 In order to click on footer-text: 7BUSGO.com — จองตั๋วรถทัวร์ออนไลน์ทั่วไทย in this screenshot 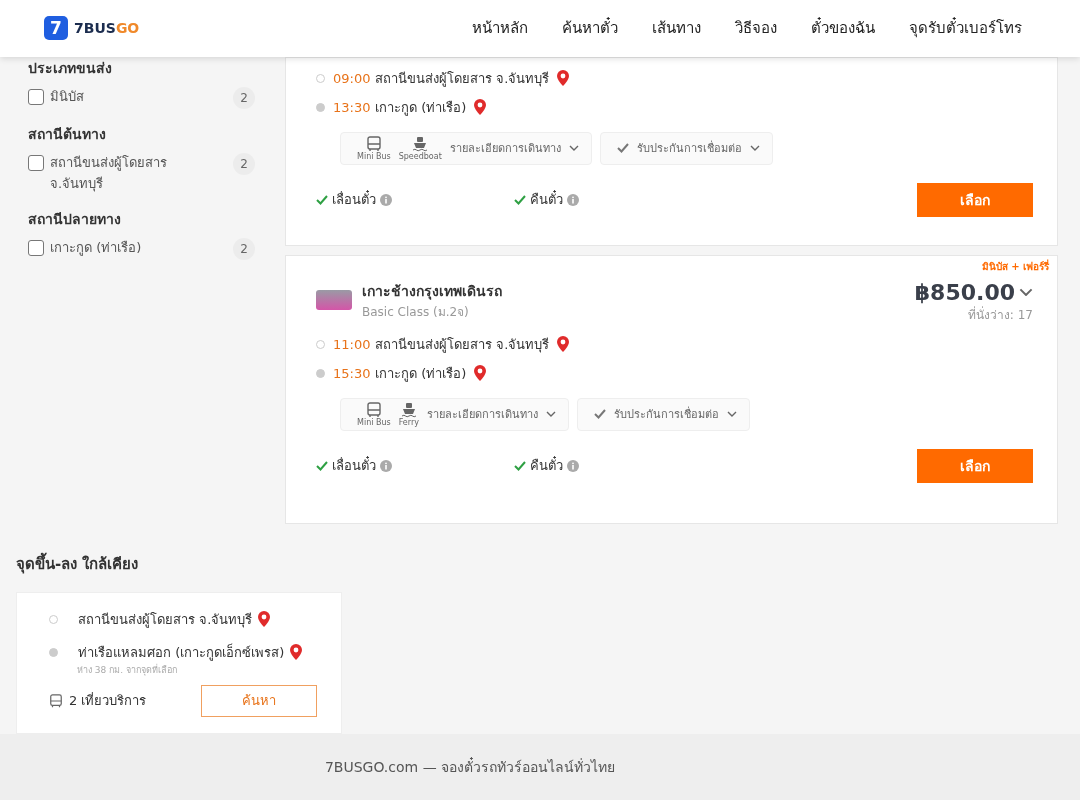, I will do `click(470, 766)`.